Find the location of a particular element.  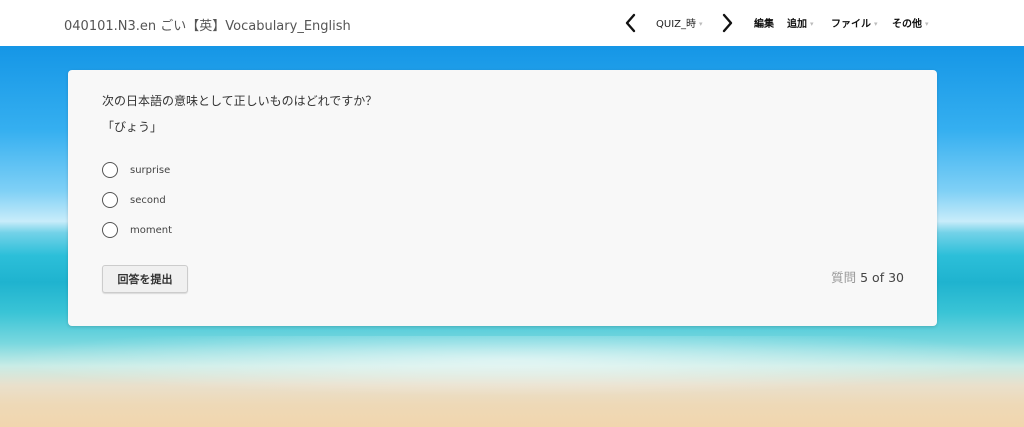

question-progress: 質問 5 of 30 is located at coordinates (867, 276).